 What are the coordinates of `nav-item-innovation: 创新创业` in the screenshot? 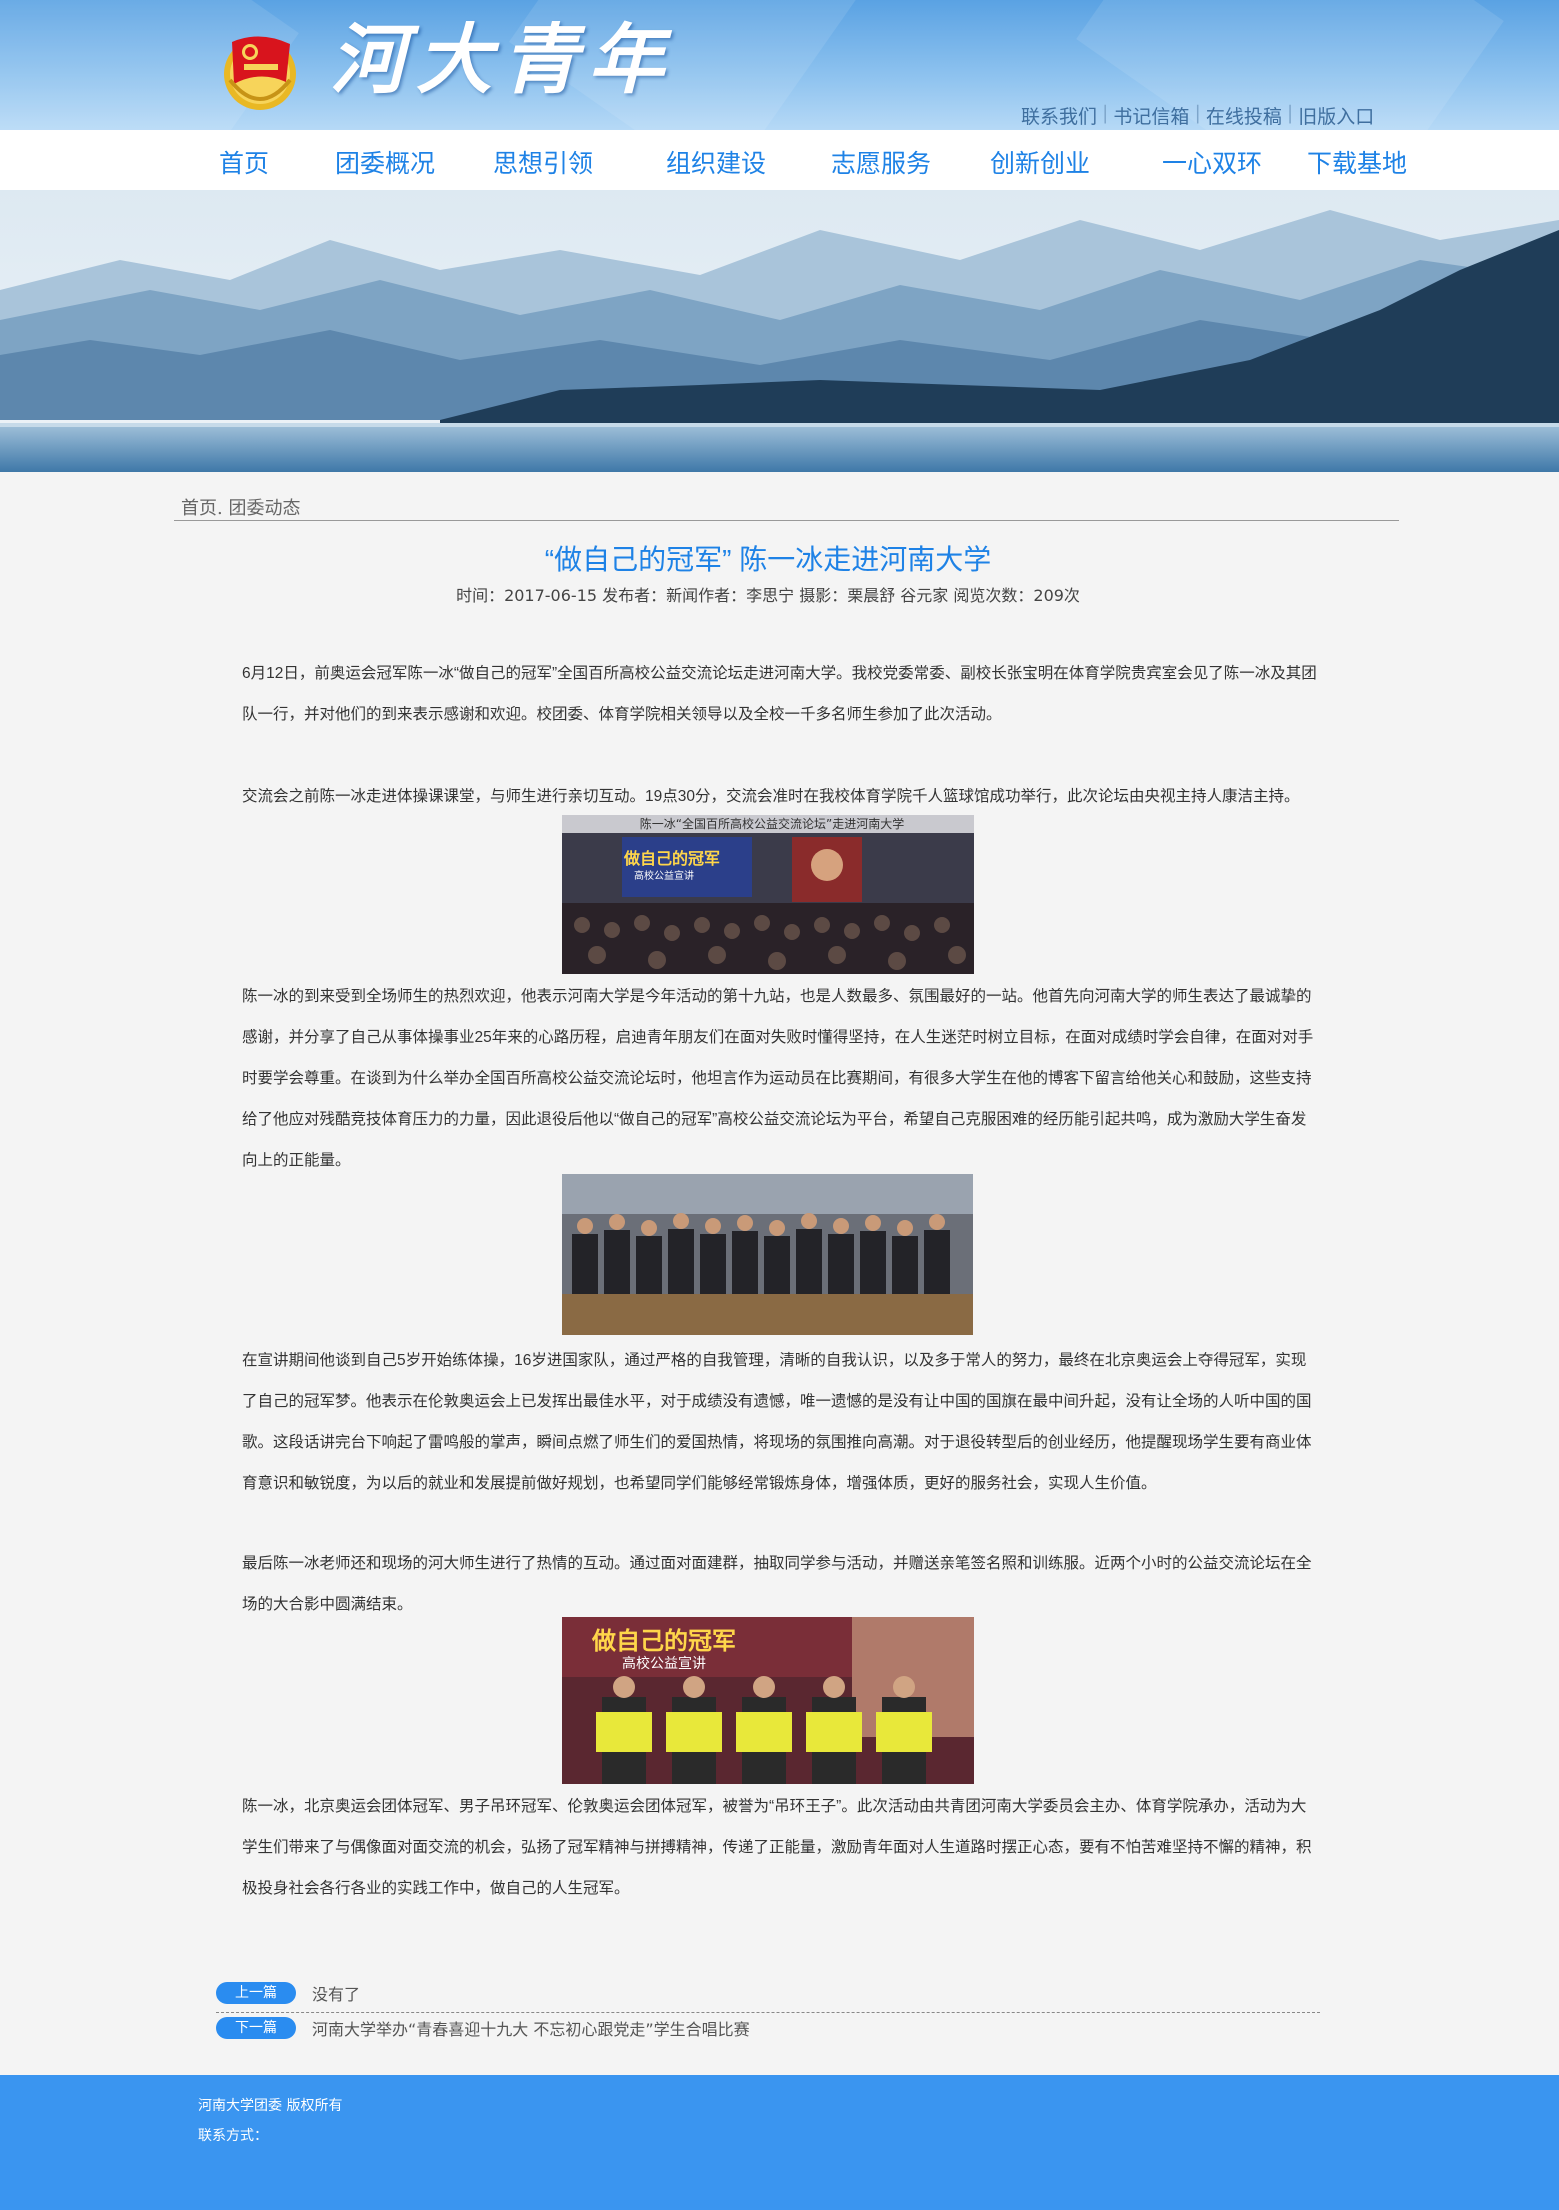 It's located at (1040, 162).